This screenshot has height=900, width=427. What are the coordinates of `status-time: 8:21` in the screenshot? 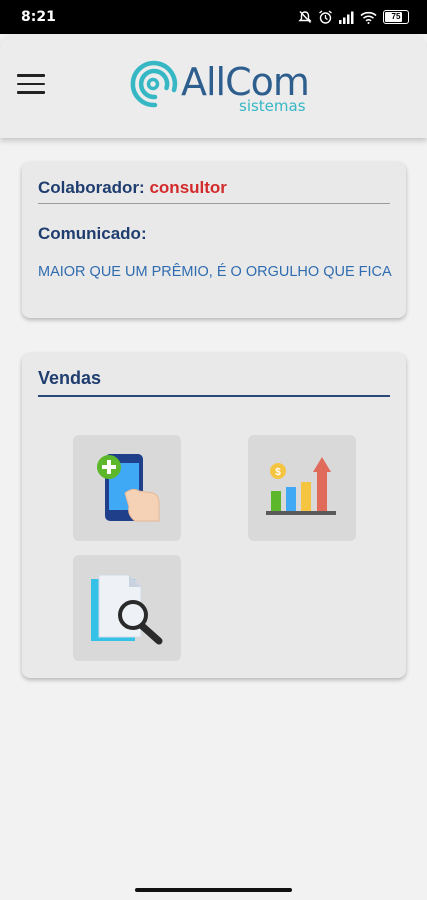 It's located at (38, 17).